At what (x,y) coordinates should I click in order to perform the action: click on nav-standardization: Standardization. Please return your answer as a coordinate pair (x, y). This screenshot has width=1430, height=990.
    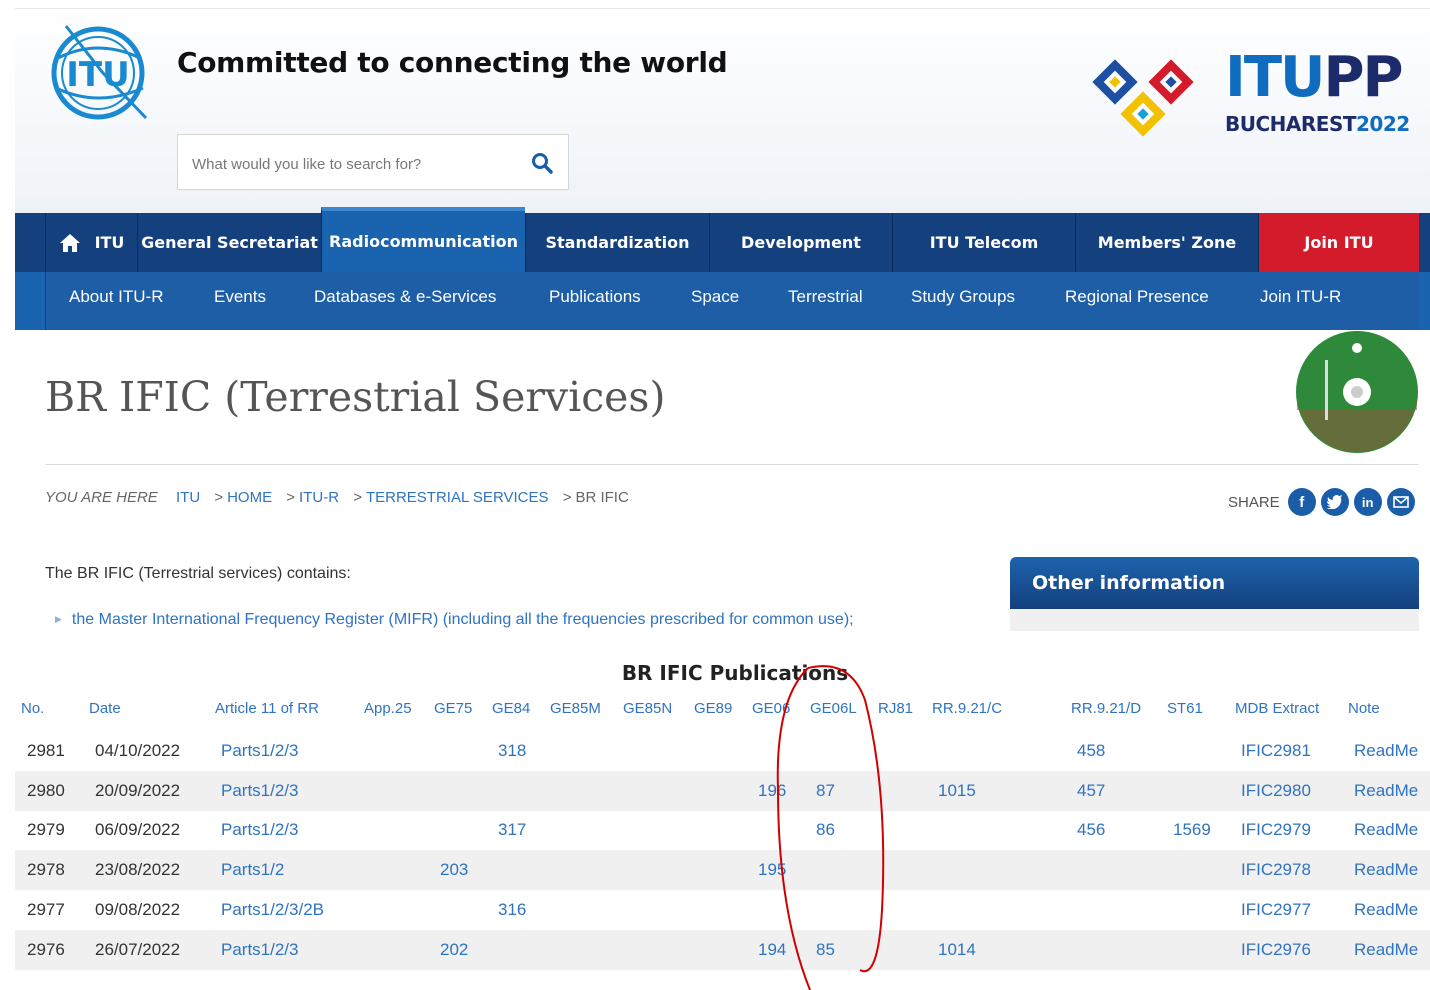
    Looking at the image, I should click on (617, 242).